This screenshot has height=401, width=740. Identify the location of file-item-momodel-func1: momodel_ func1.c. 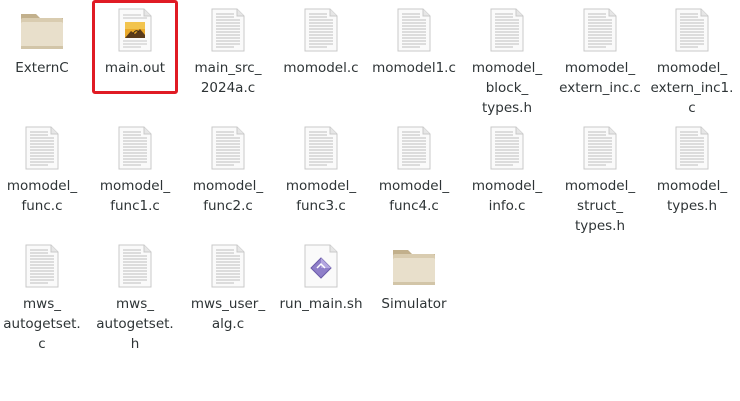
(135, 170).